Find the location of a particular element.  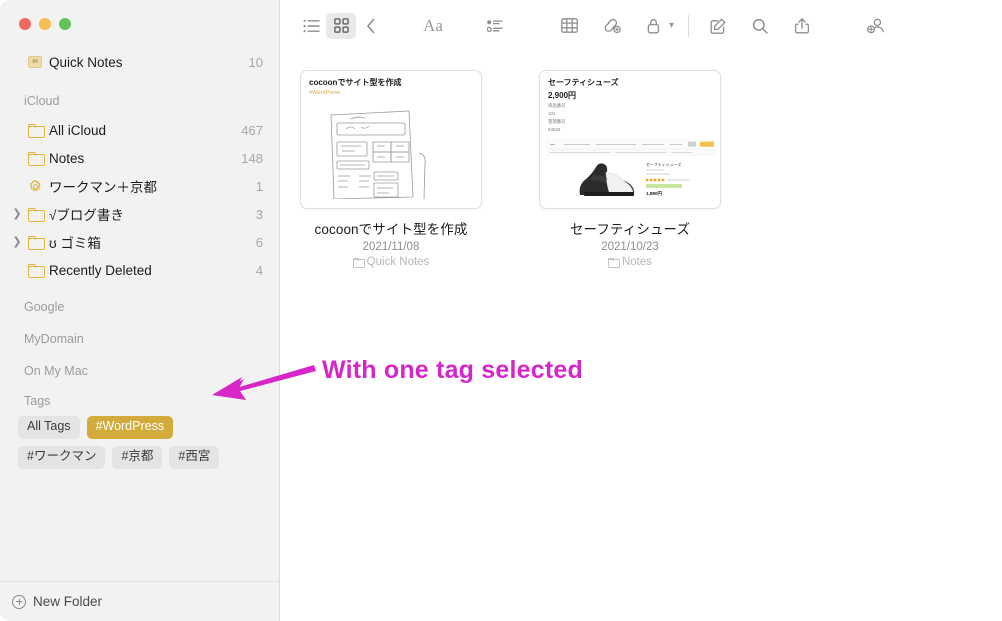

thumbnail-line: 管理番号 is located at coordinates (557, 122).